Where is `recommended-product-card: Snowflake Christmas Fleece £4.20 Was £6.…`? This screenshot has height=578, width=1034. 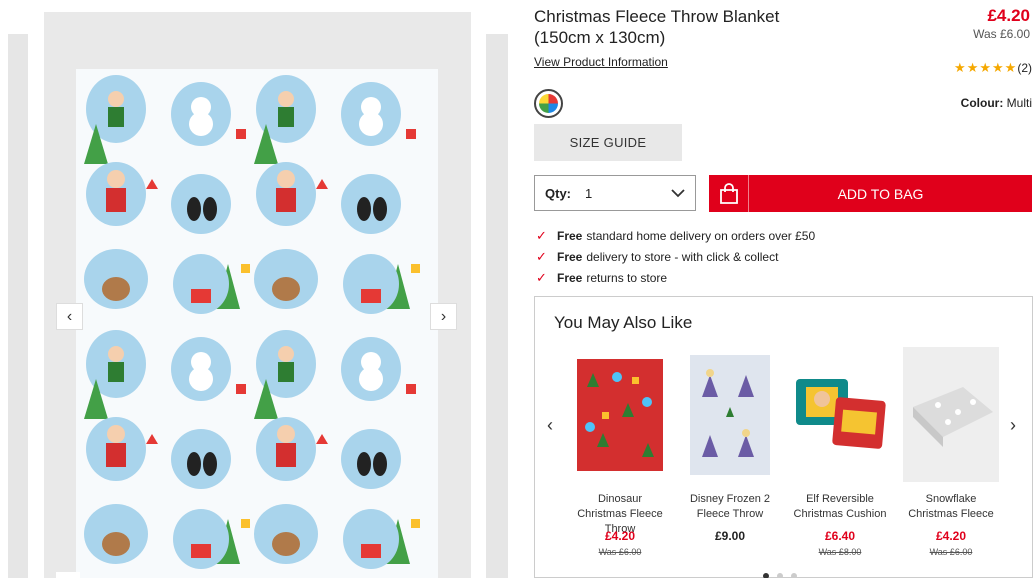 recommended-product-card: Snowflake Christmas Fleece £4.20 Was £6.… is located at coordinates (951, 452).